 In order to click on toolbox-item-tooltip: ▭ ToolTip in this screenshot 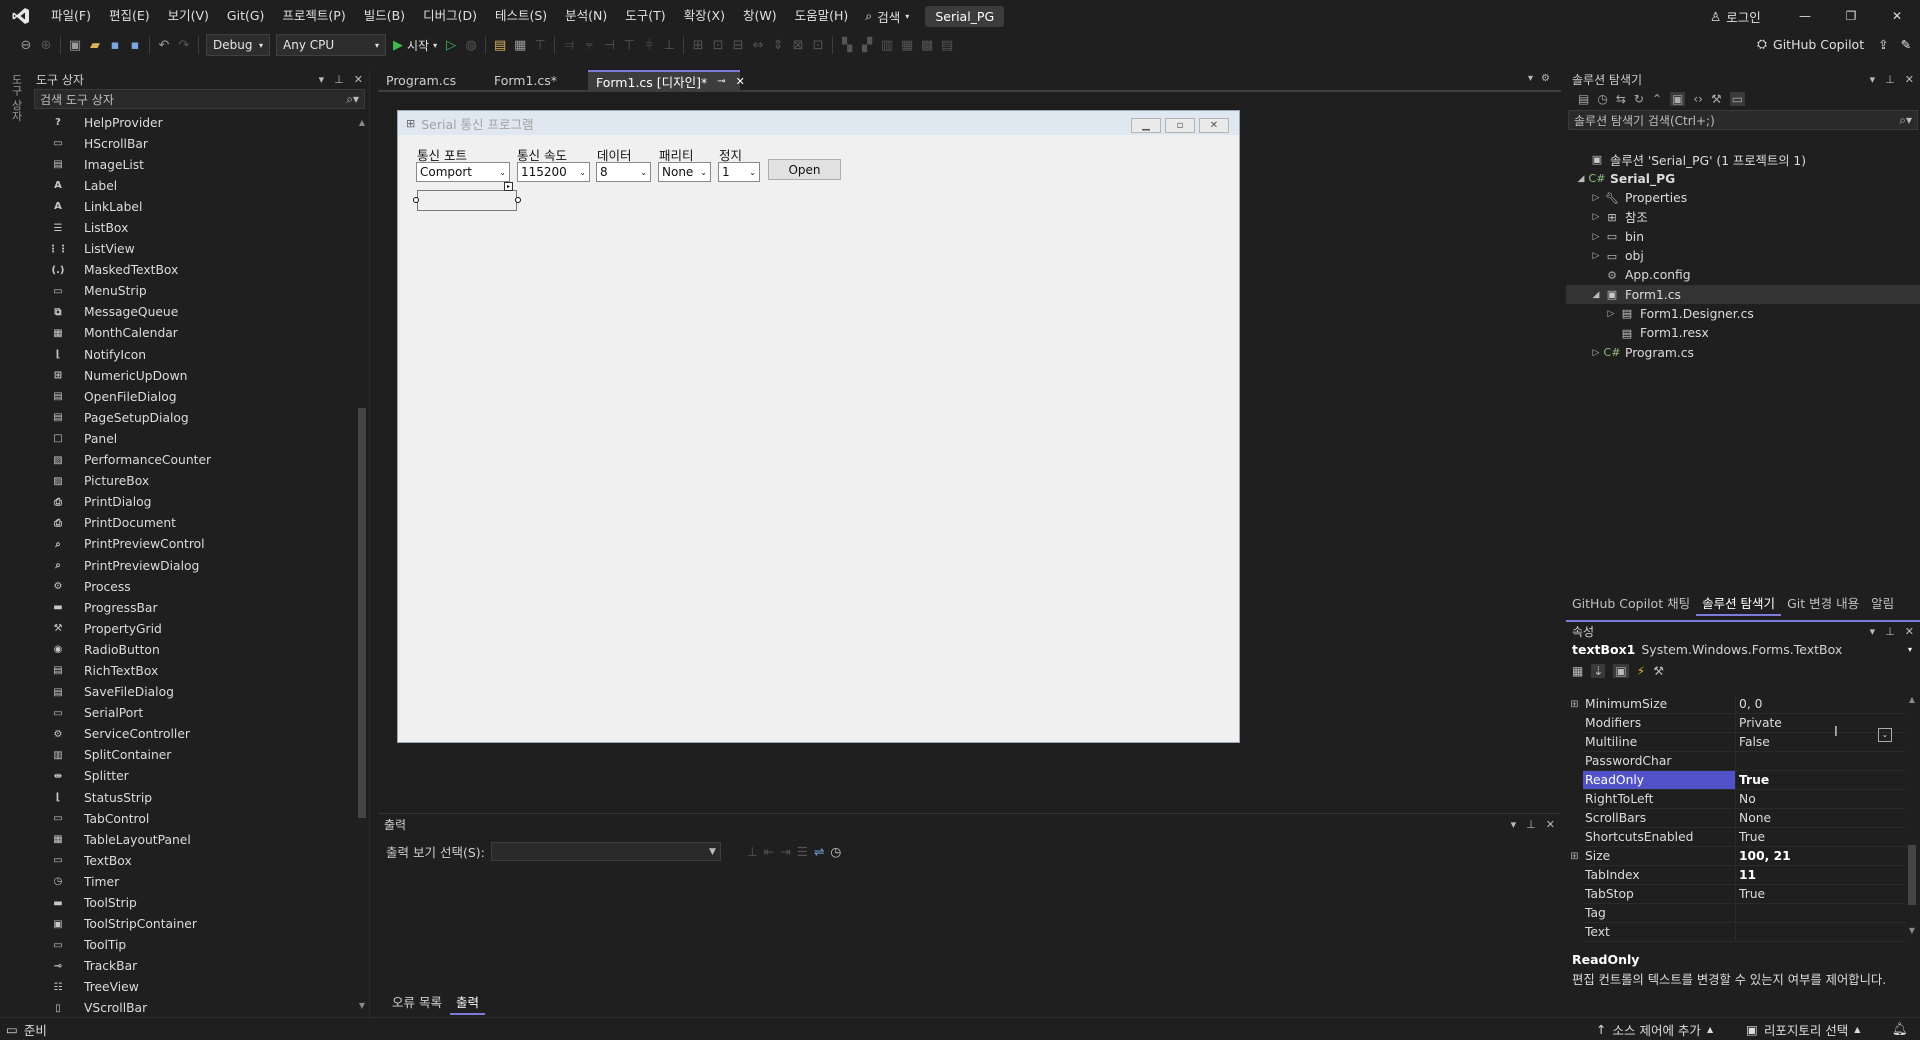, I will do `click(195, 945)`.